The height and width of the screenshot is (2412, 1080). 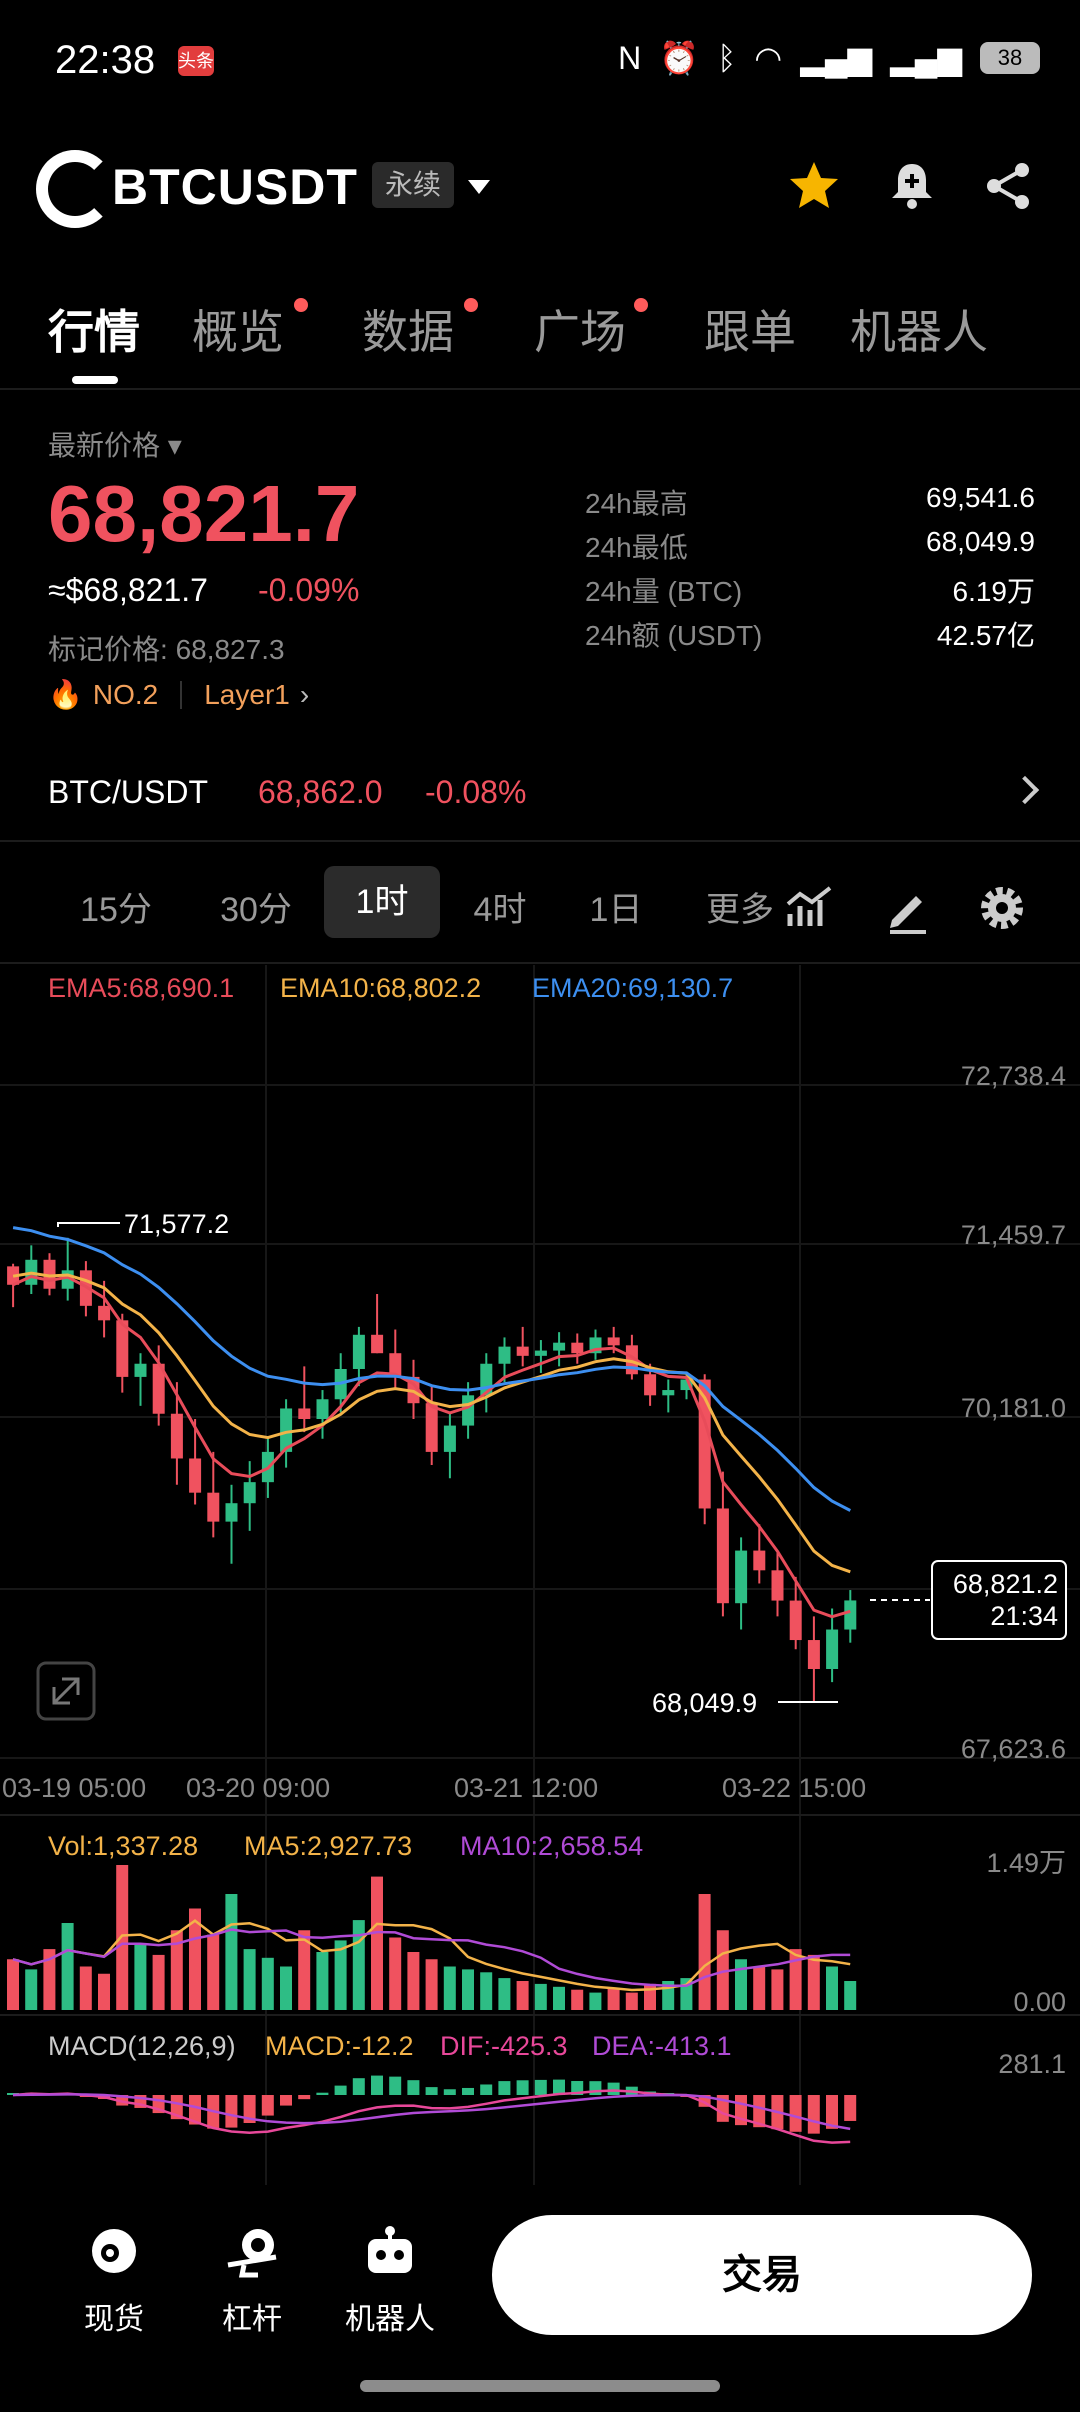 What do you see at coordinates (810, 591) in the screenshot?
I see `stat-24h-volume: 24h量 (BTC) 6.19万` at bounding box center [810, 591].